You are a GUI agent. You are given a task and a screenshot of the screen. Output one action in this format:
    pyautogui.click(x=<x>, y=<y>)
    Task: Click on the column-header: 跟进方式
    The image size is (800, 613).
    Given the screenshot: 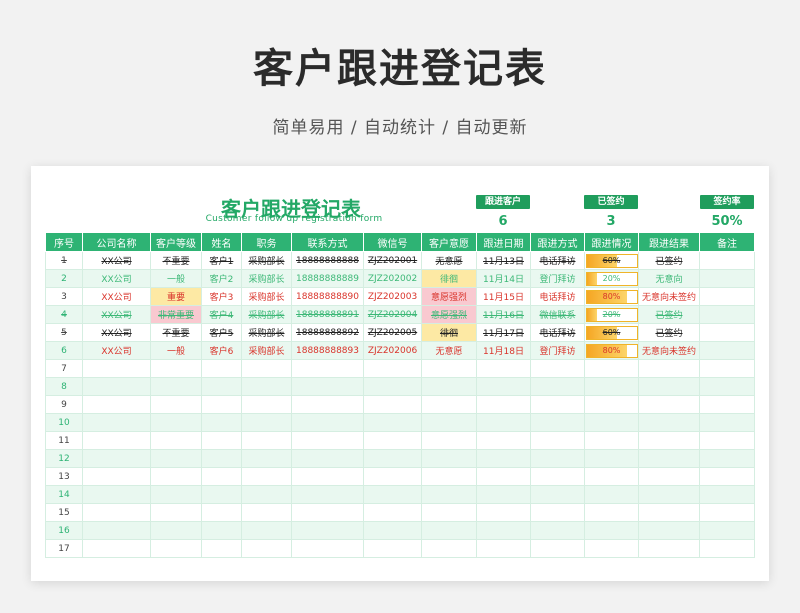 What is the action you would take?
    pyautogui.click(x=557, y=242)
    